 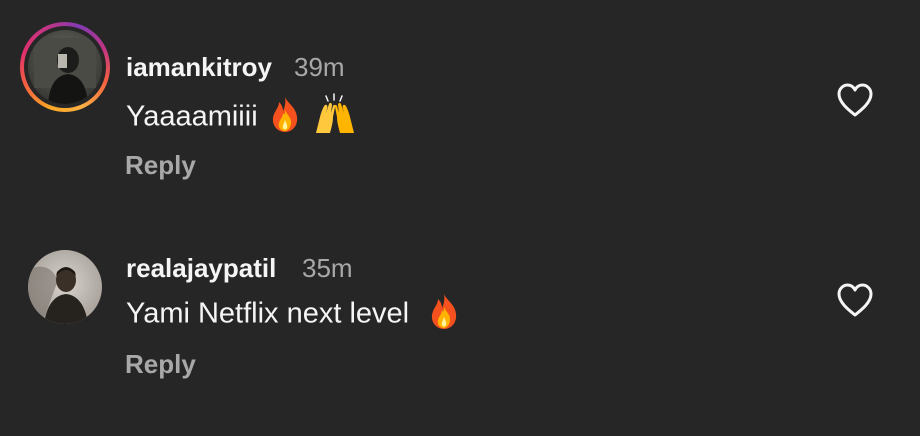 What do you see at coordinates (268, 313) in the screenshot?
I see `comment-text: Yami Netflix next level` at bounding box center [268, 313].